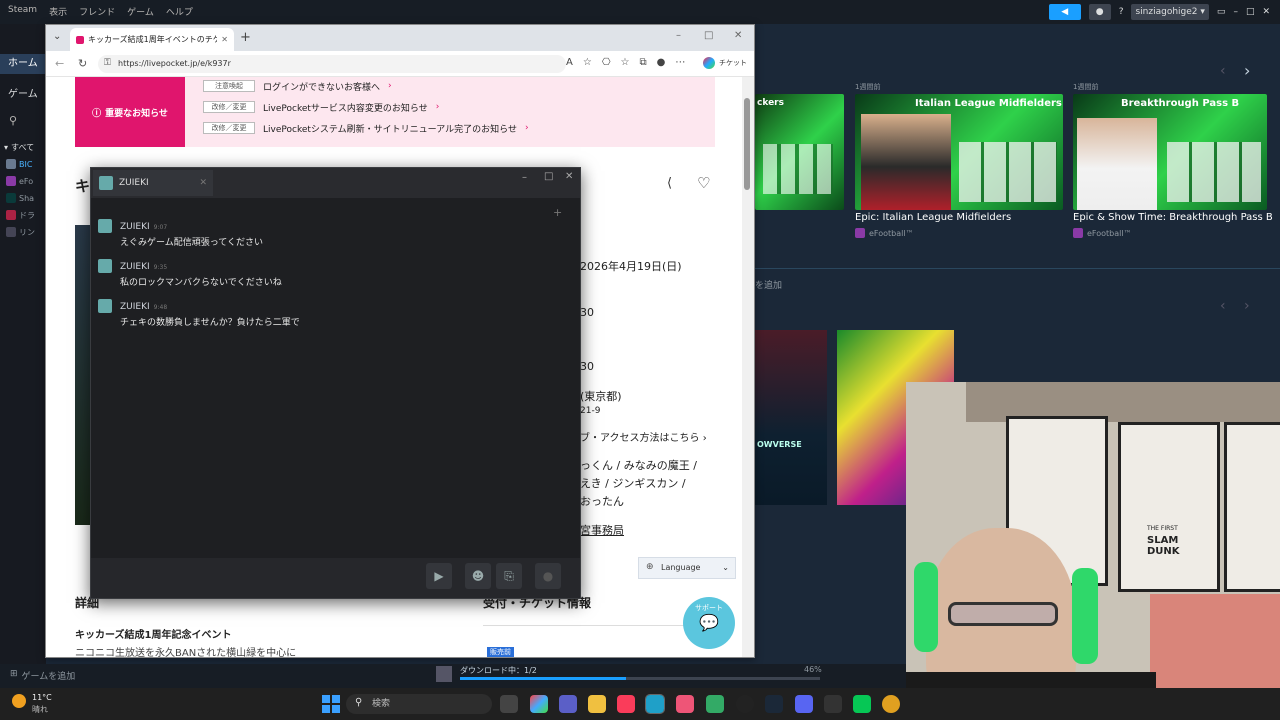 Image resolution: width=1280 pixels, height=720 pixels. Describe the element at coordinates (23, 95) in the screenshot. I see `nav-game: ゲーム` at that location.